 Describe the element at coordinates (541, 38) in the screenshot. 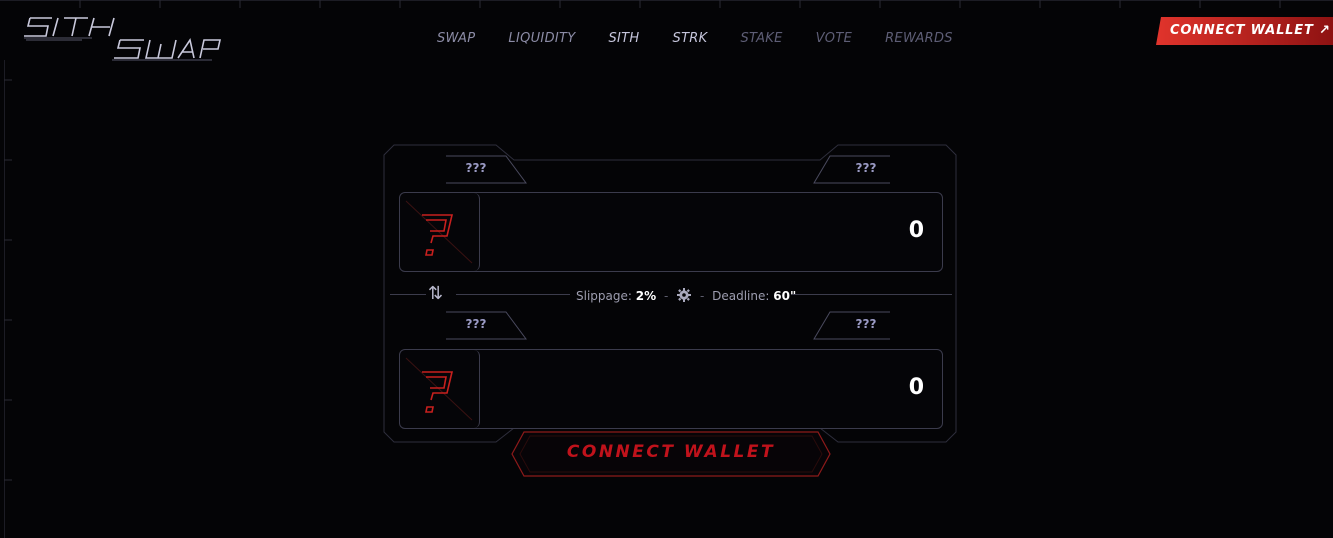

I see `nav-liquidity: LIQUIDITY` at that location.